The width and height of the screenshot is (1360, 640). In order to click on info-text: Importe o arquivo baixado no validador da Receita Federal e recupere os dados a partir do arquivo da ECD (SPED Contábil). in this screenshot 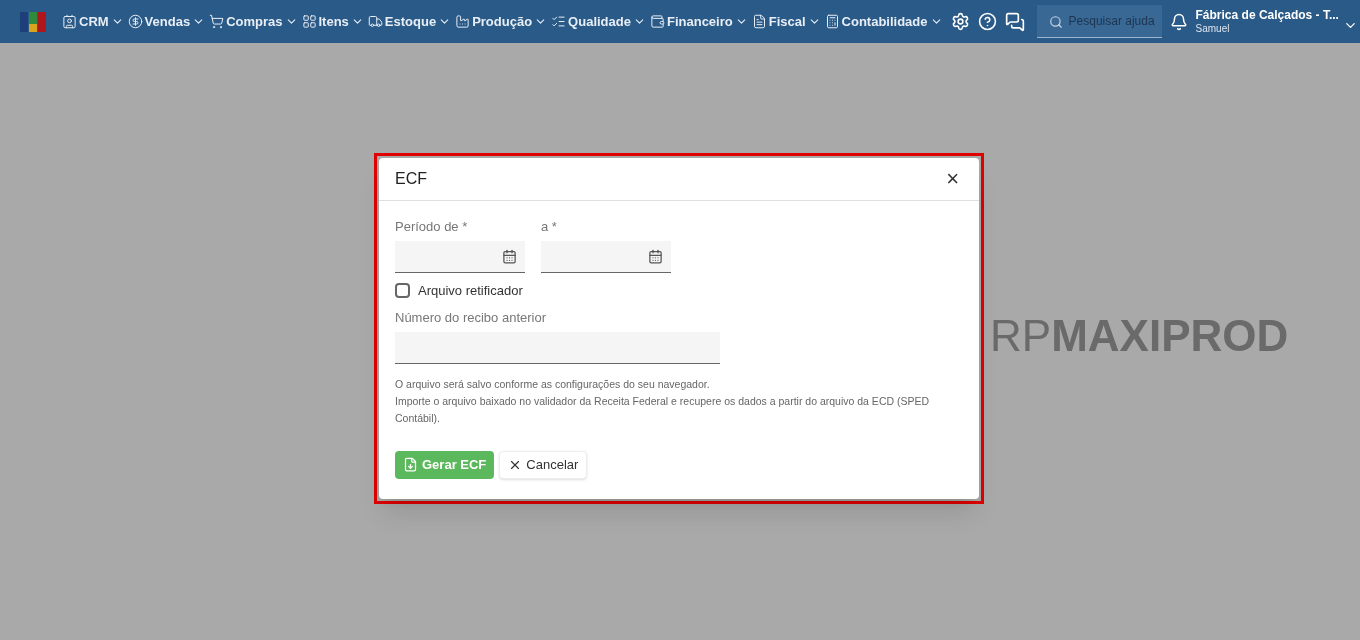, I will do `click(663, 409)`.